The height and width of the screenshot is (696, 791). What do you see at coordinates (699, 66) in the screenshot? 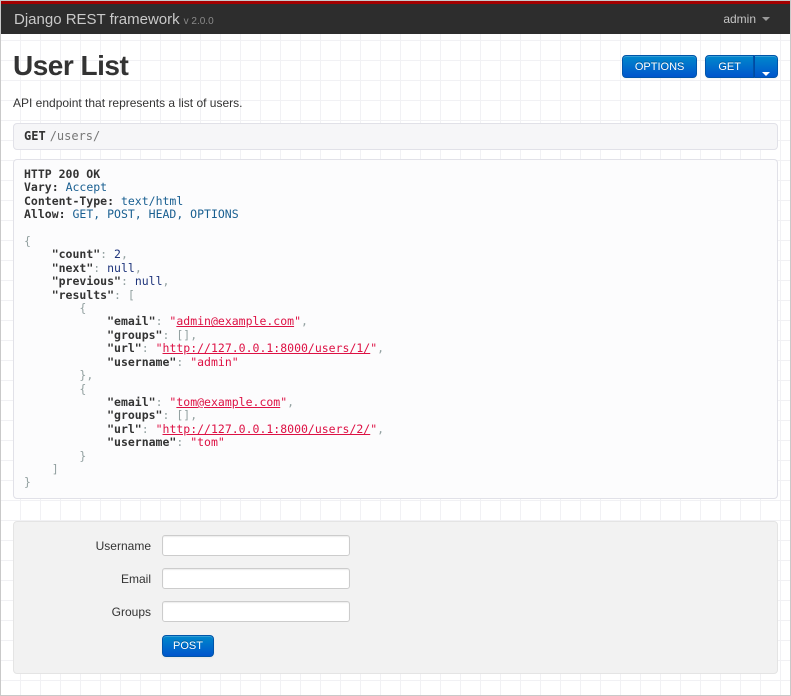
I see `header-buttons: OPTIONS GET` at bounding box center [699, 66].